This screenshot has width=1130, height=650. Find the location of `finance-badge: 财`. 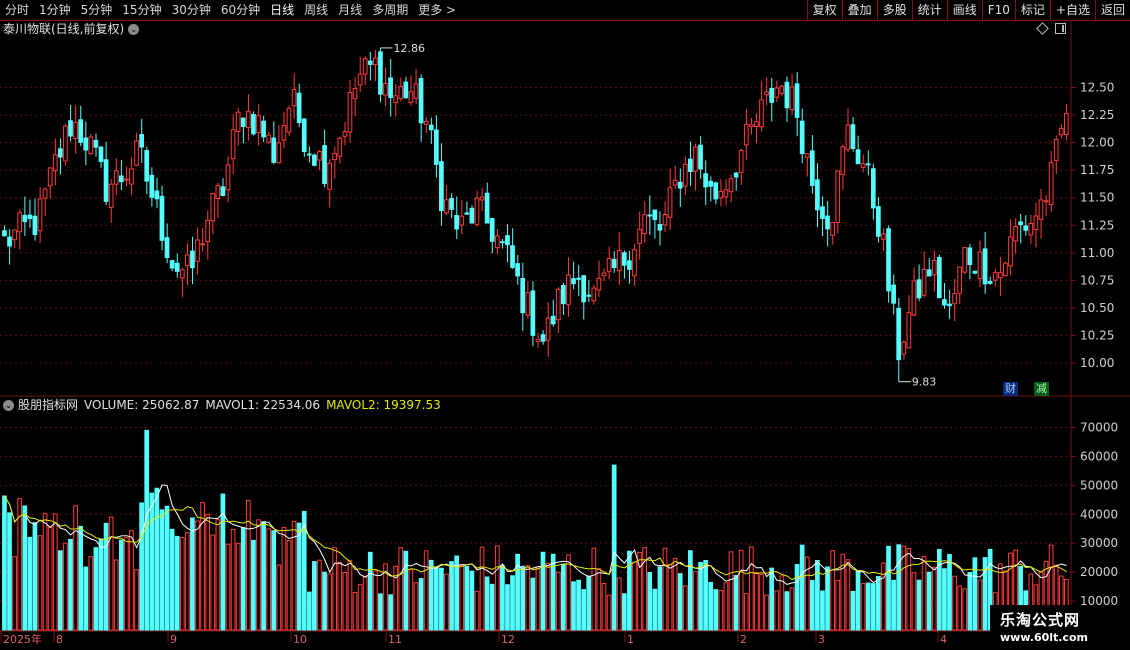

finance-badge: 财 is located at coordinates (1010, 389).